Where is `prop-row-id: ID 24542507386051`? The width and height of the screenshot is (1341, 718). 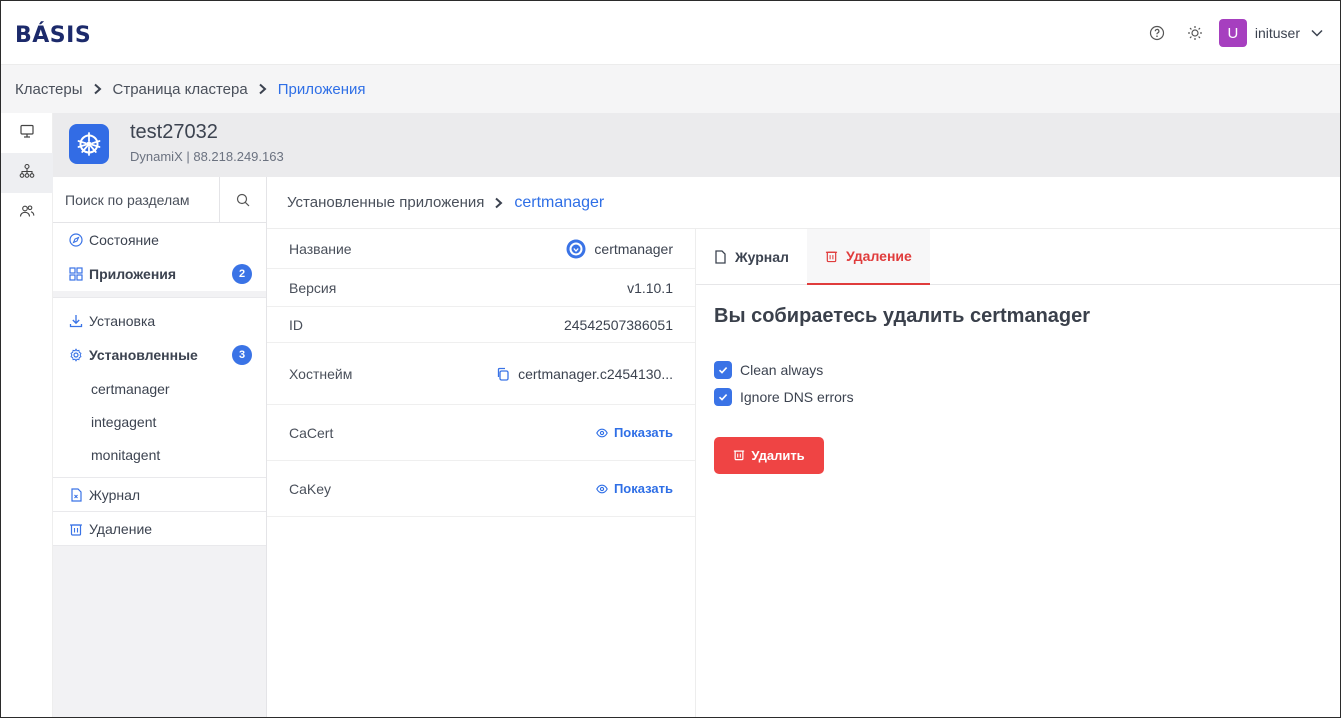 prop-row-id: ID 24542507386051 is located at coordinates (481, 325).